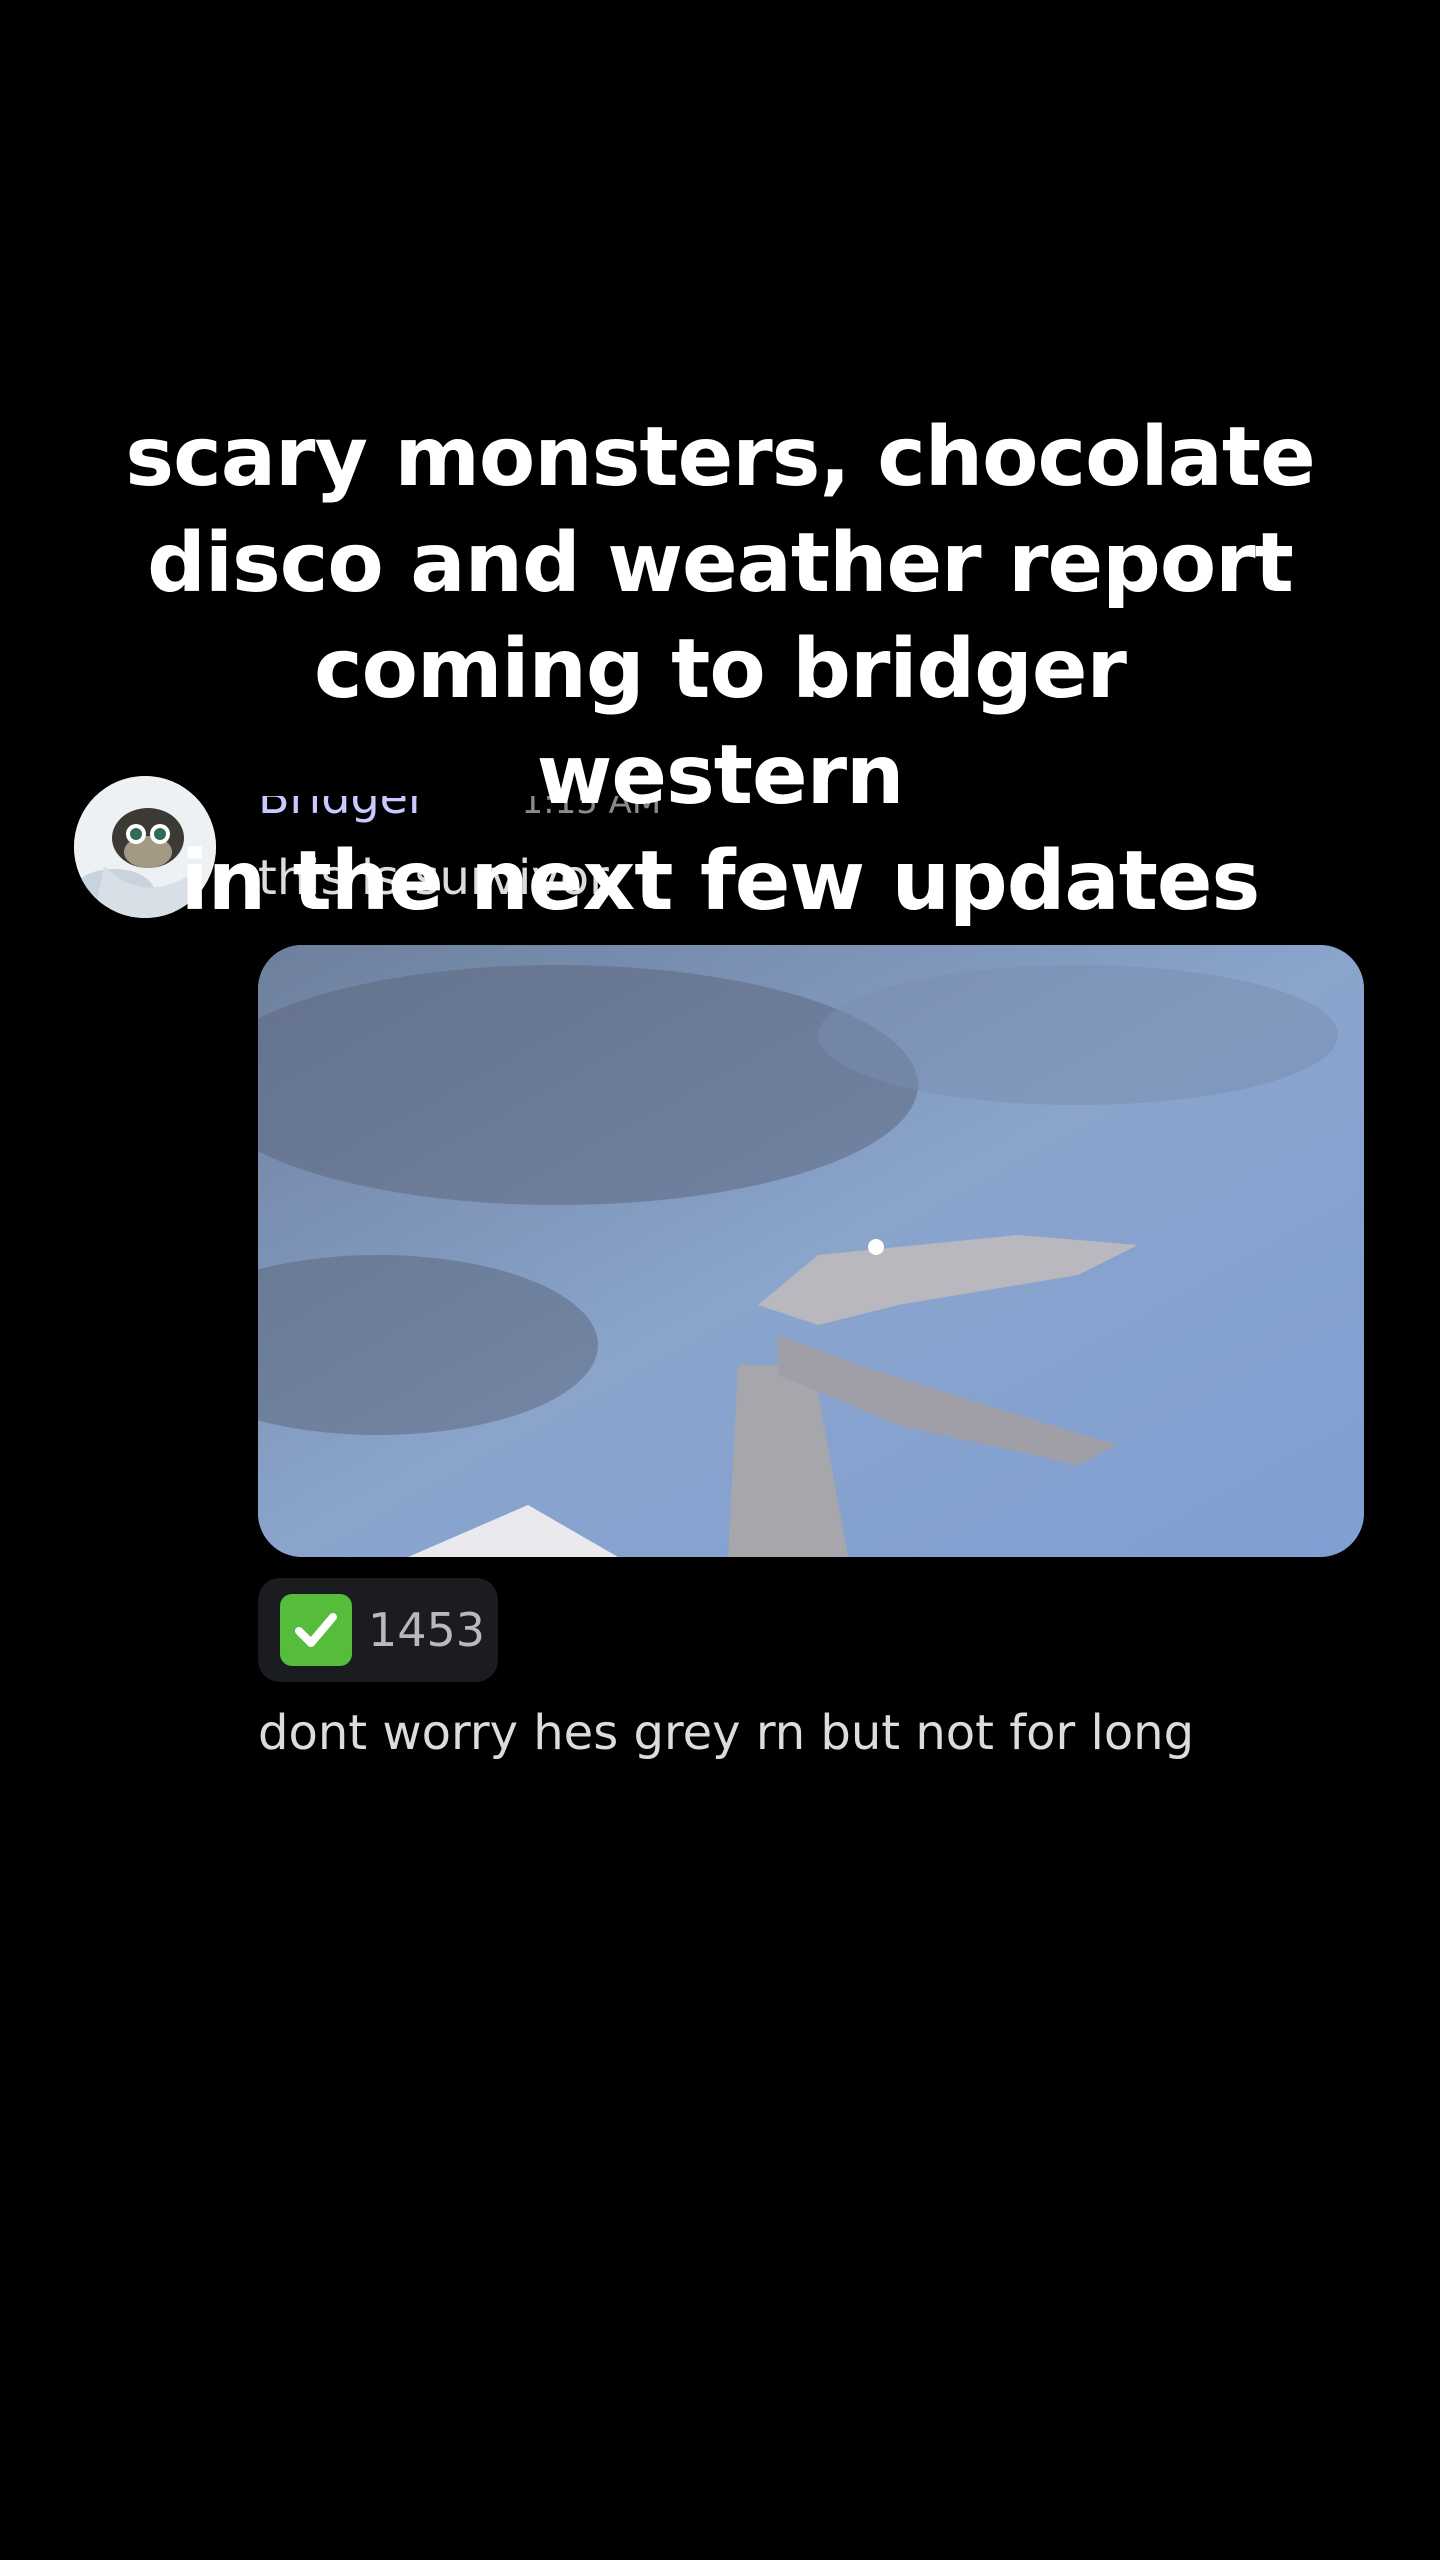 This screenshot has height=2560, width=1440. I want to click on check-mark-icon, so click(316, 1630).